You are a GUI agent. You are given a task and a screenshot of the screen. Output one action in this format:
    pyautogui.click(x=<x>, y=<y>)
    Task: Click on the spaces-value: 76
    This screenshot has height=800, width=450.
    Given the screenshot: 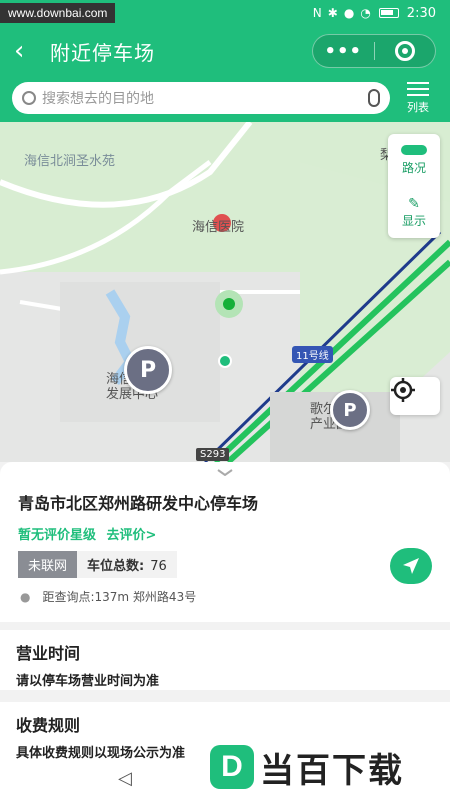 What is the action you would take?
    pyautogui.click(x=158, y=566)
    